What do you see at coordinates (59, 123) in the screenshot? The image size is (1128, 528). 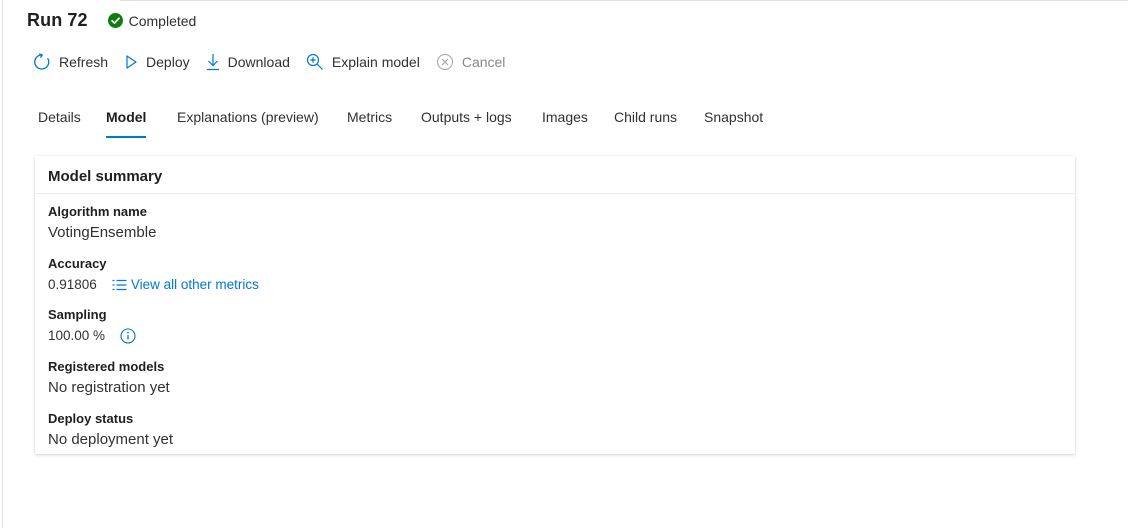 I see `tab-details: Details` at bounding box center [59, 123].